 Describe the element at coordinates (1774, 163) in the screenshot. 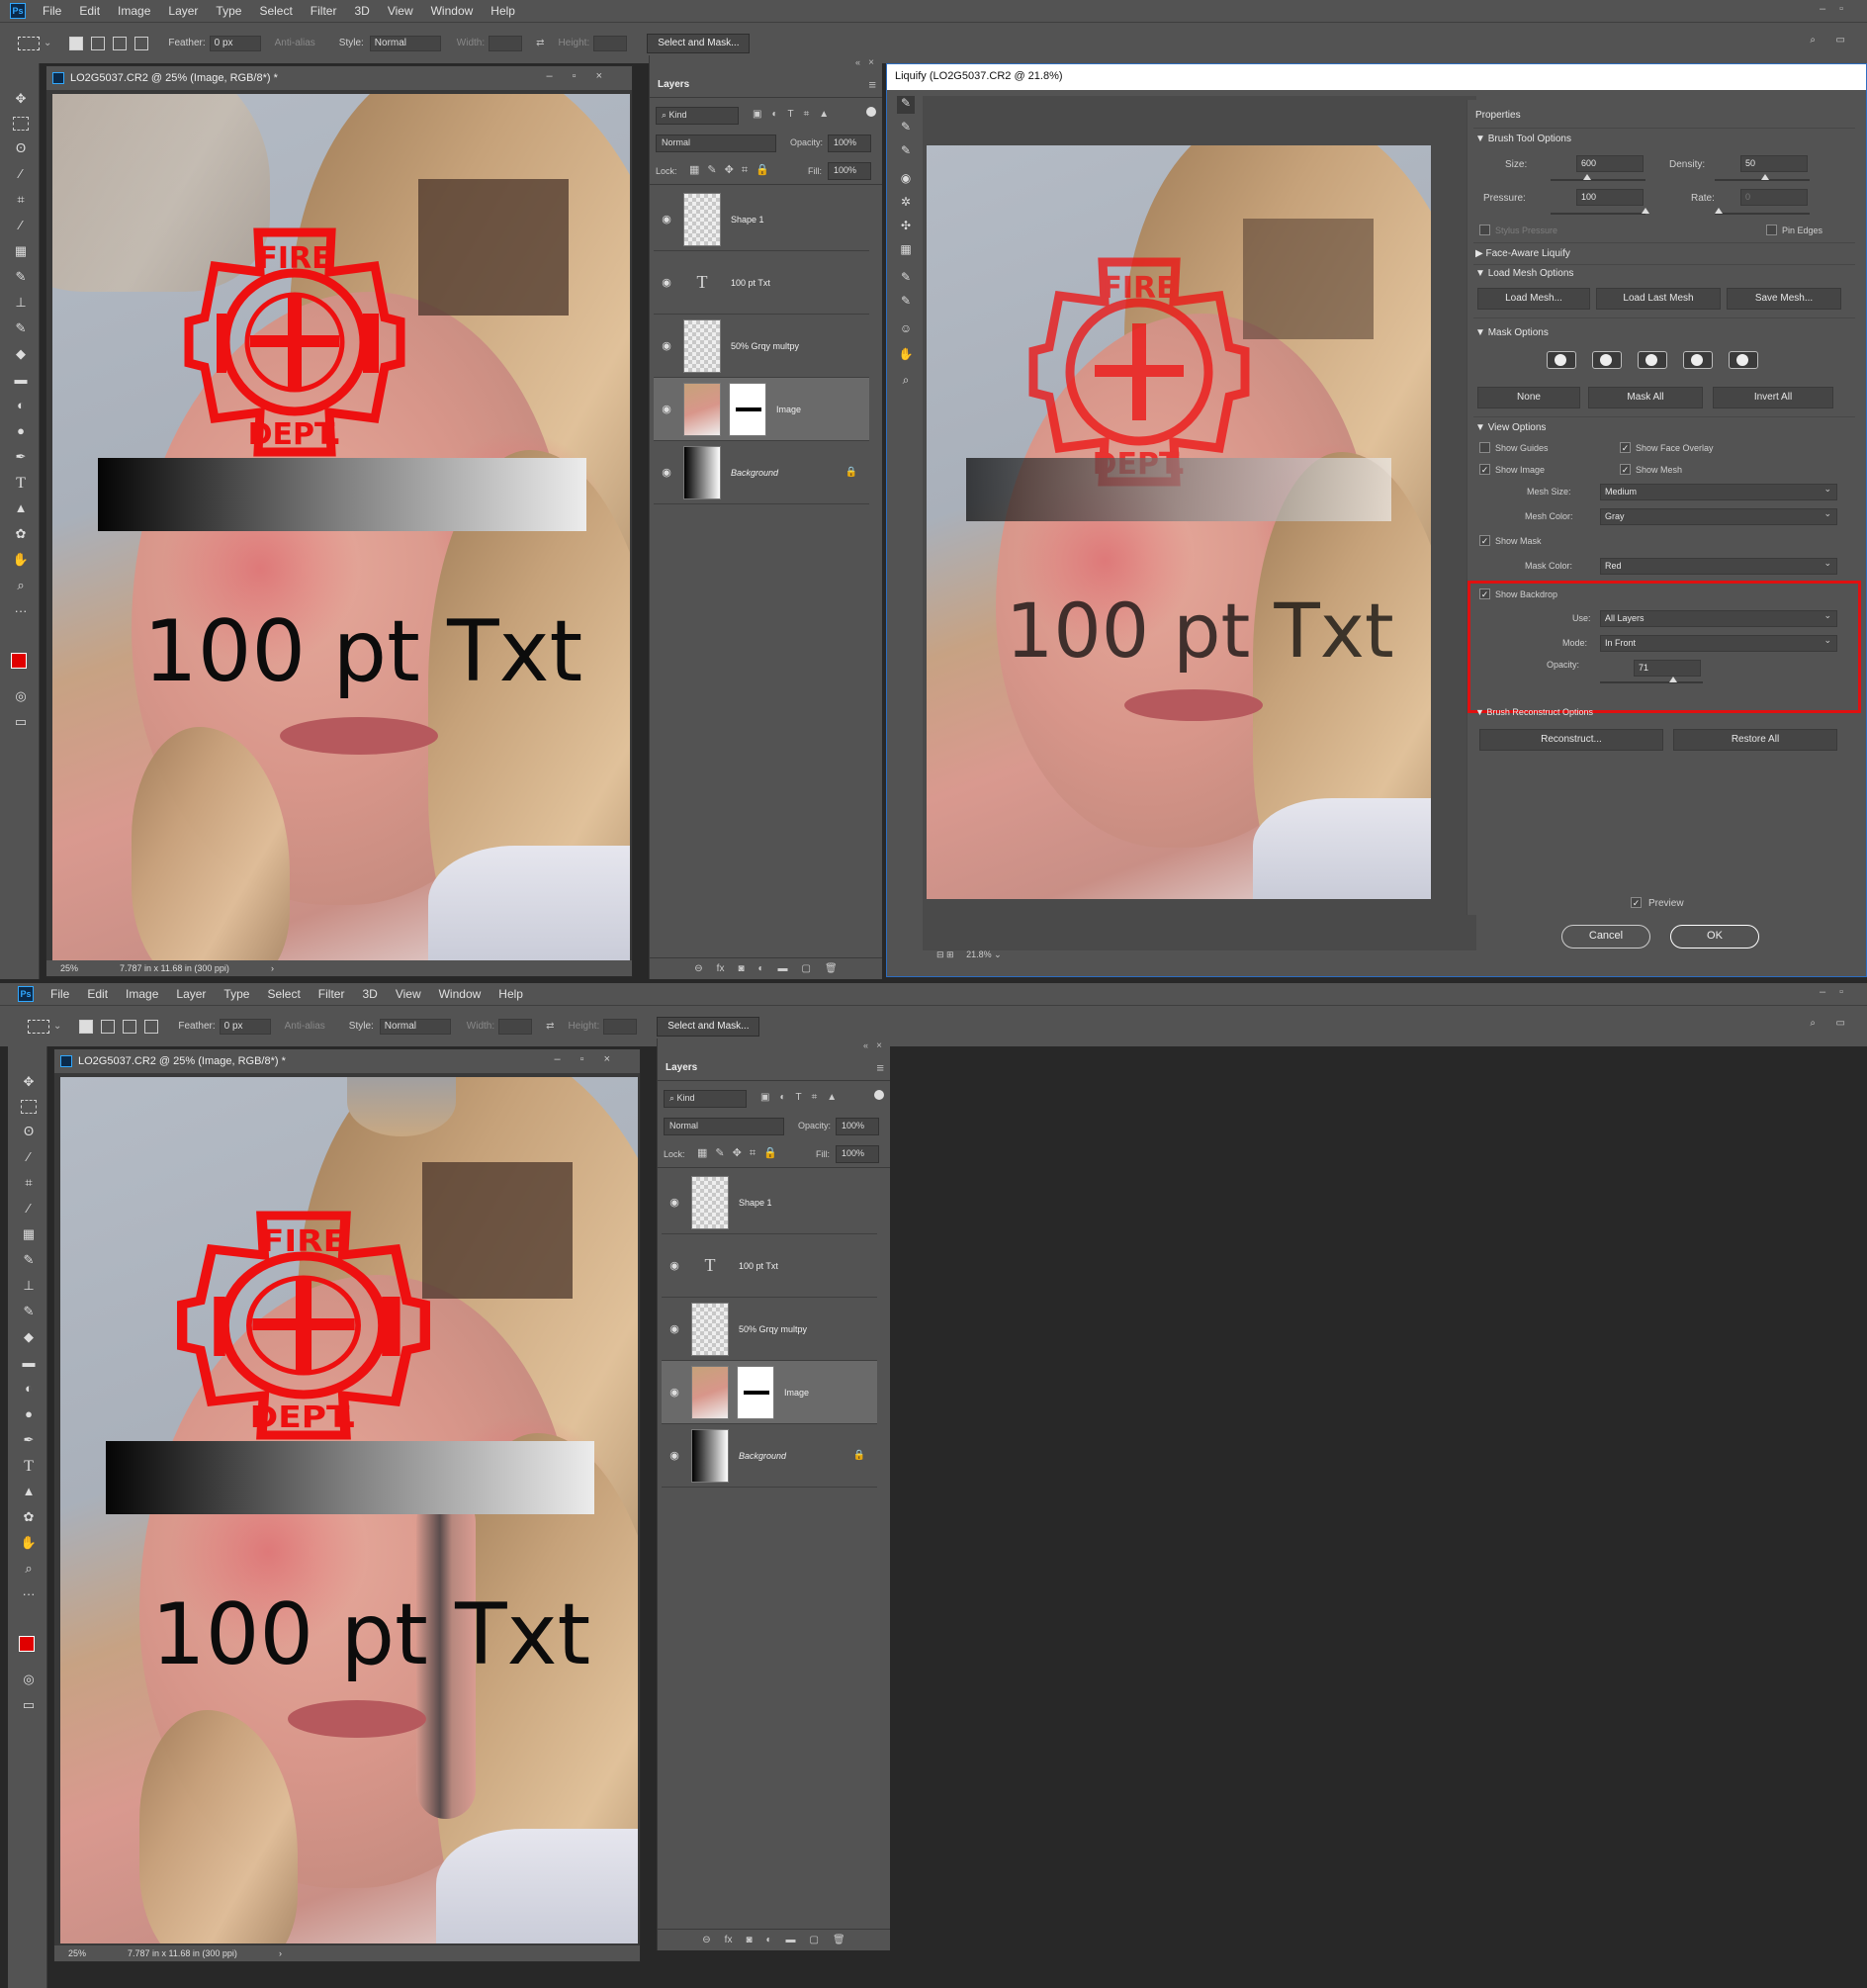

I see `density-input: 50` at that location.